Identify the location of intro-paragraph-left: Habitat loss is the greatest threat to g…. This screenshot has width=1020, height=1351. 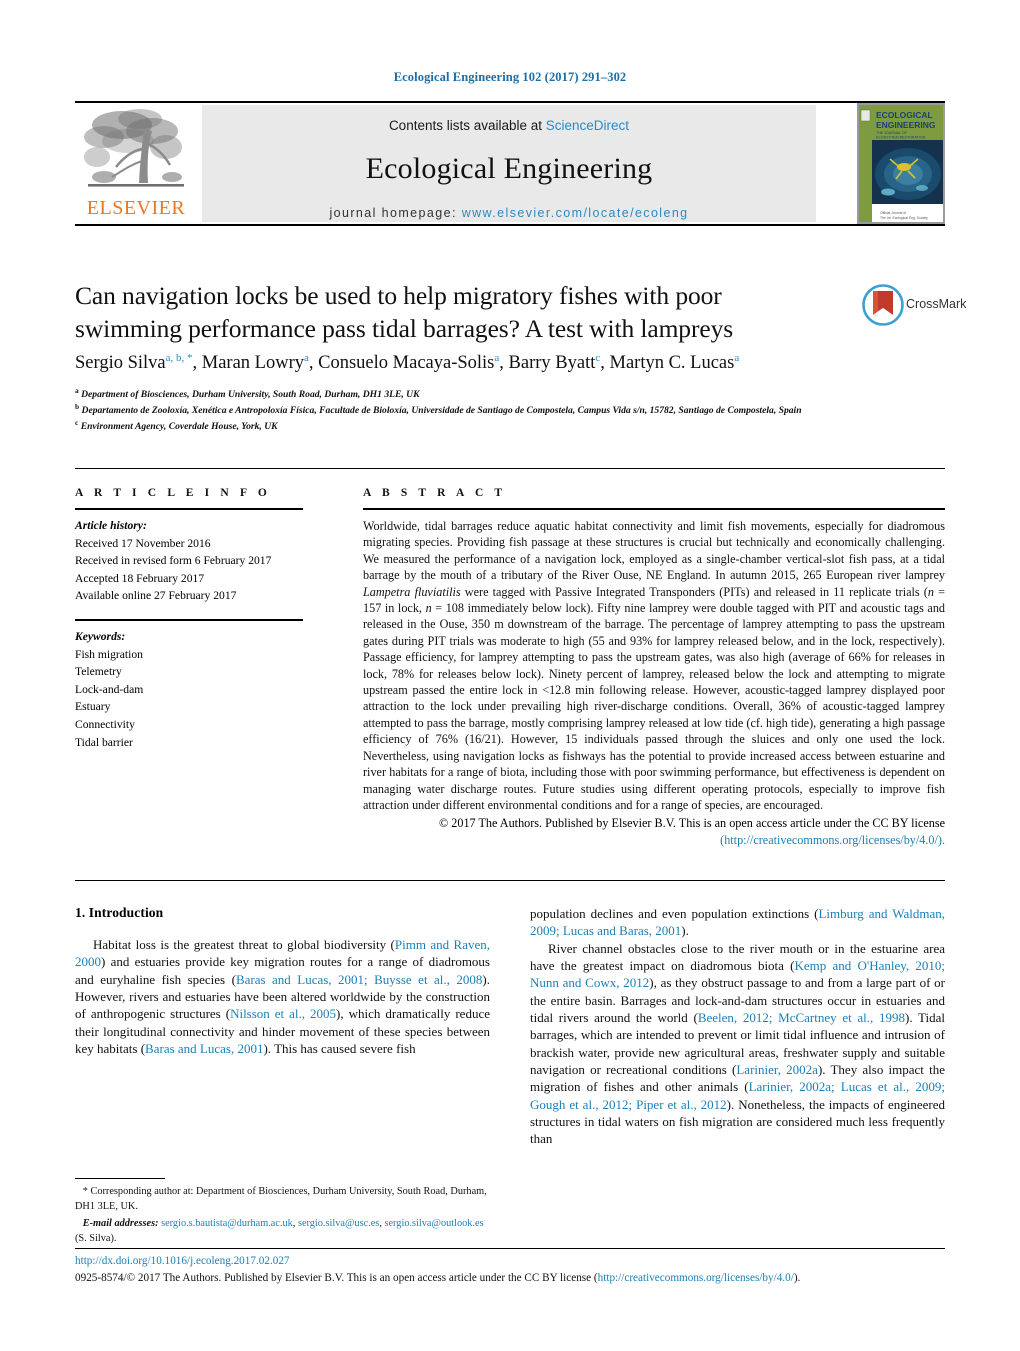
(282, 996).